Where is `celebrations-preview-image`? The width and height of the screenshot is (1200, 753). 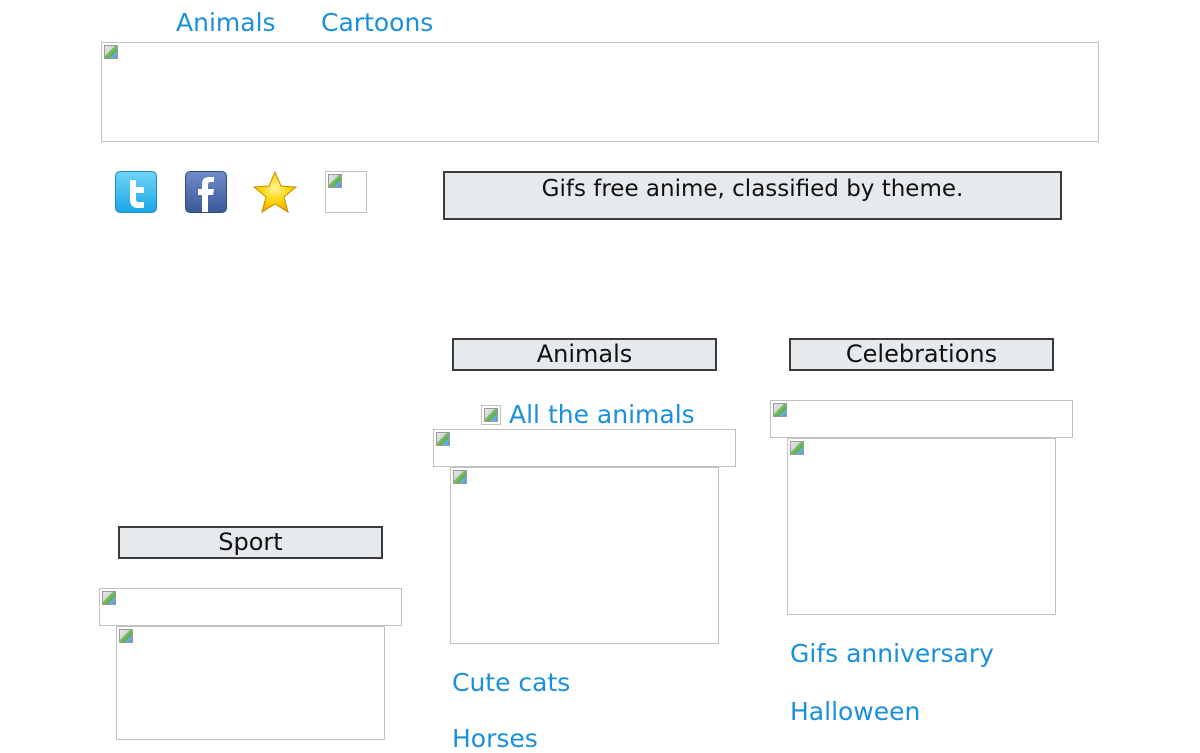
celebrations-preview-image is located at coordinates (921, 526).